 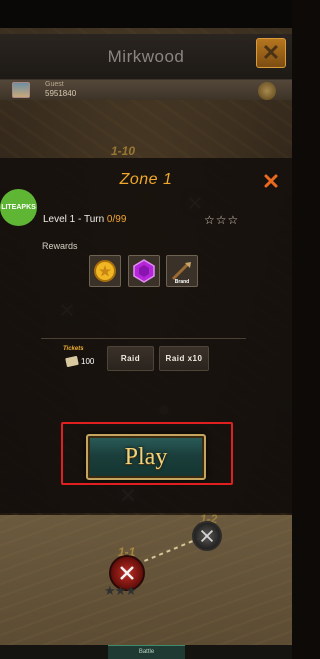 What do you see at coordinates (120, 590) in the screenshot?
I see `stage-stars: ★★★` at bounding box center [120, 590].